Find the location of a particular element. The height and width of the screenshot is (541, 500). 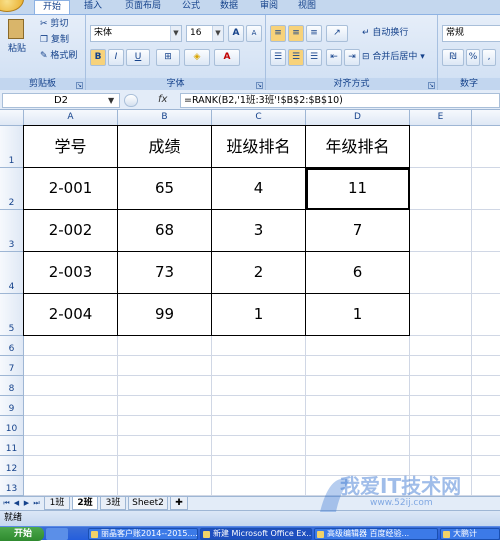

column-header-f: F is located at coordinates (486, 118).